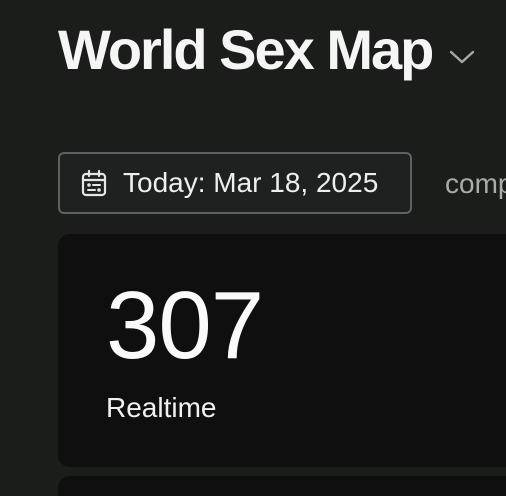 This screenshot has height=496, width=506. I want to click on chevron-down-icon, so click(462, 57).